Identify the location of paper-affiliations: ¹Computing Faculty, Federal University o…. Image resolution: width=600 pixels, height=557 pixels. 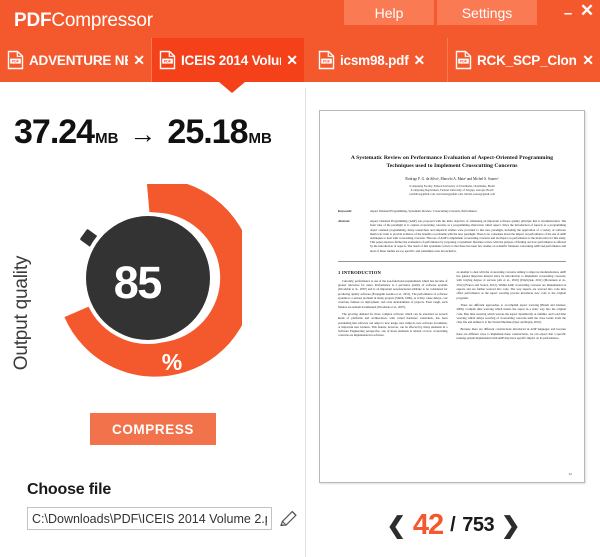
(451, 190).